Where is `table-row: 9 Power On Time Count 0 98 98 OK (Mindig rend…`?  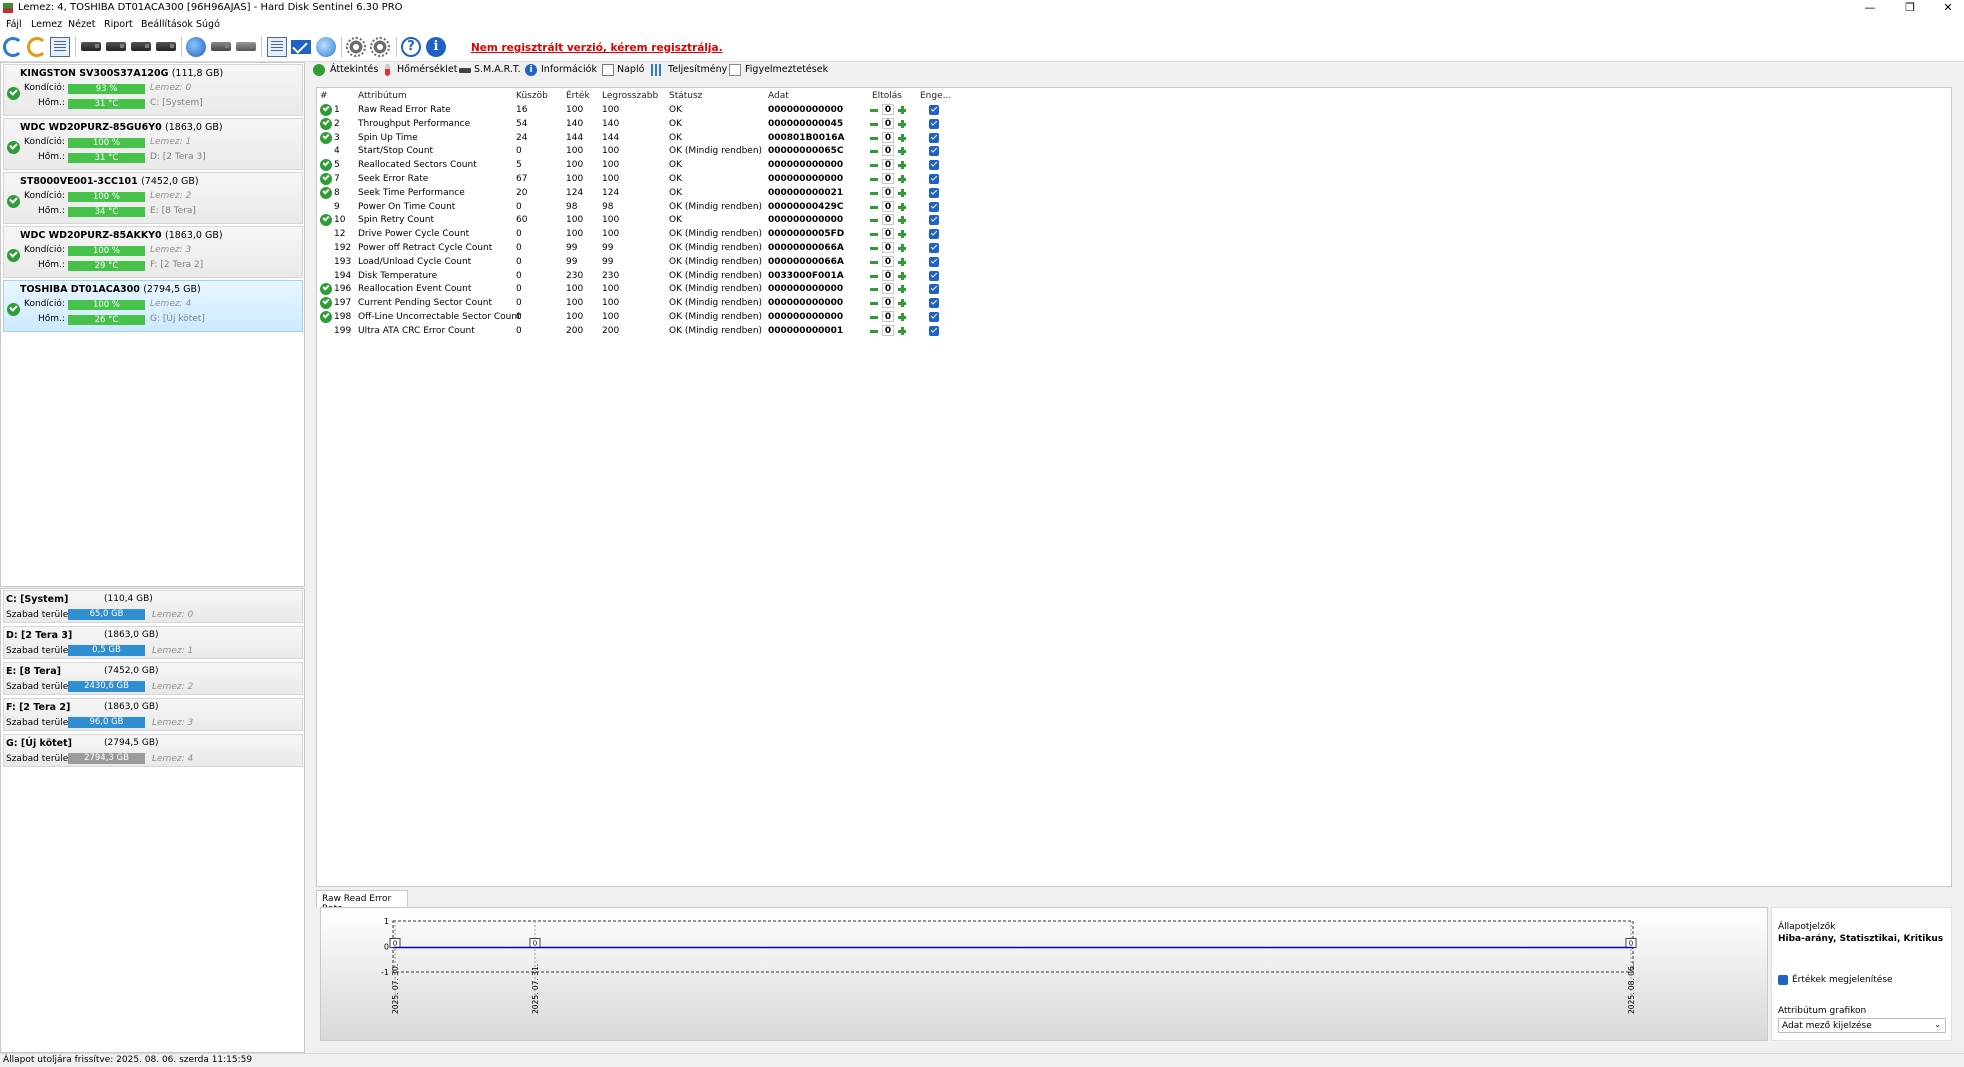
table-row: 9 Power On Time Count 0 98 98 OK (Mindig rend… is located at coordinates (637, 207).